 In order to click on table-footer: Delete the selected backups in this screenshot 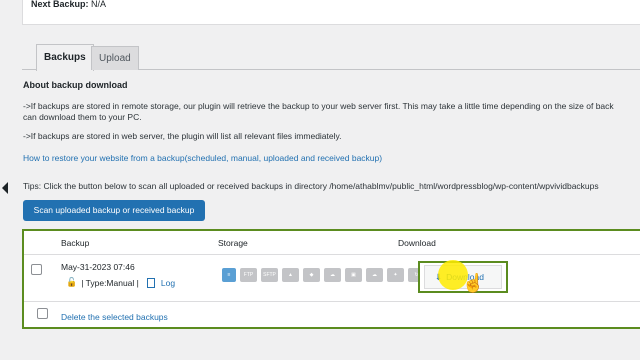, I will do `click(332, 314)`.